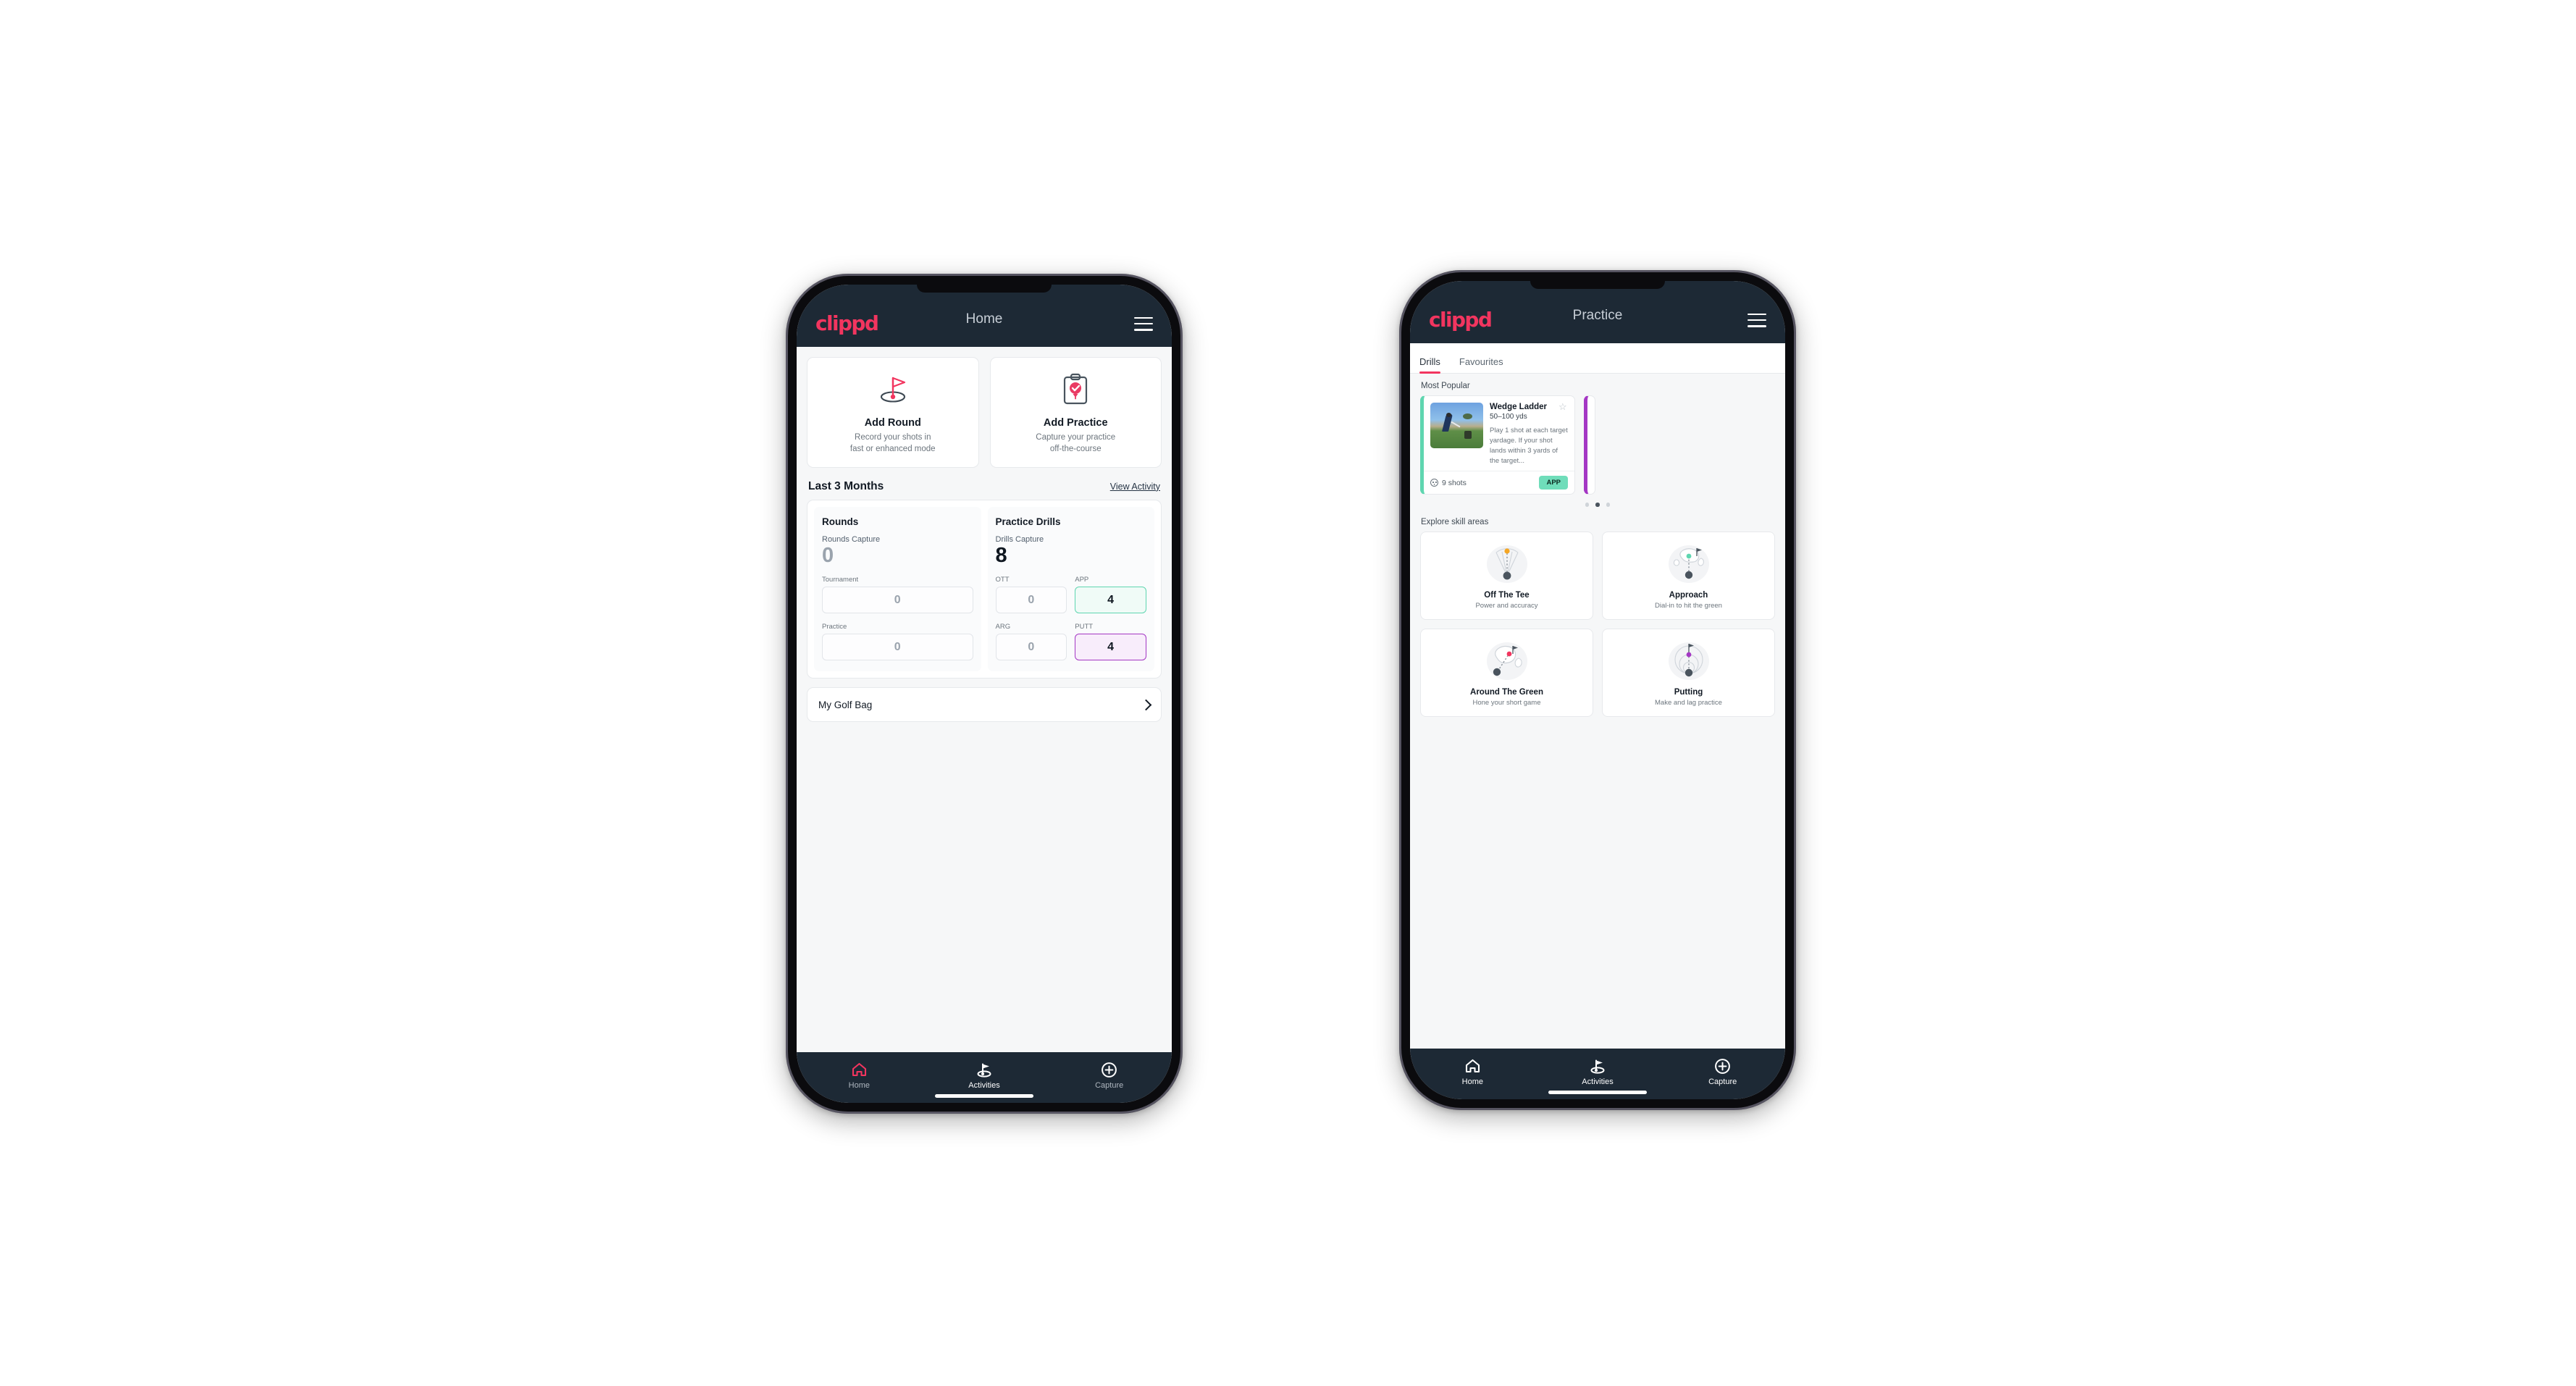 The height and width of the screenshot is (1386, 2576). I want to click on skill-name: Approach, so click(1688, 595).